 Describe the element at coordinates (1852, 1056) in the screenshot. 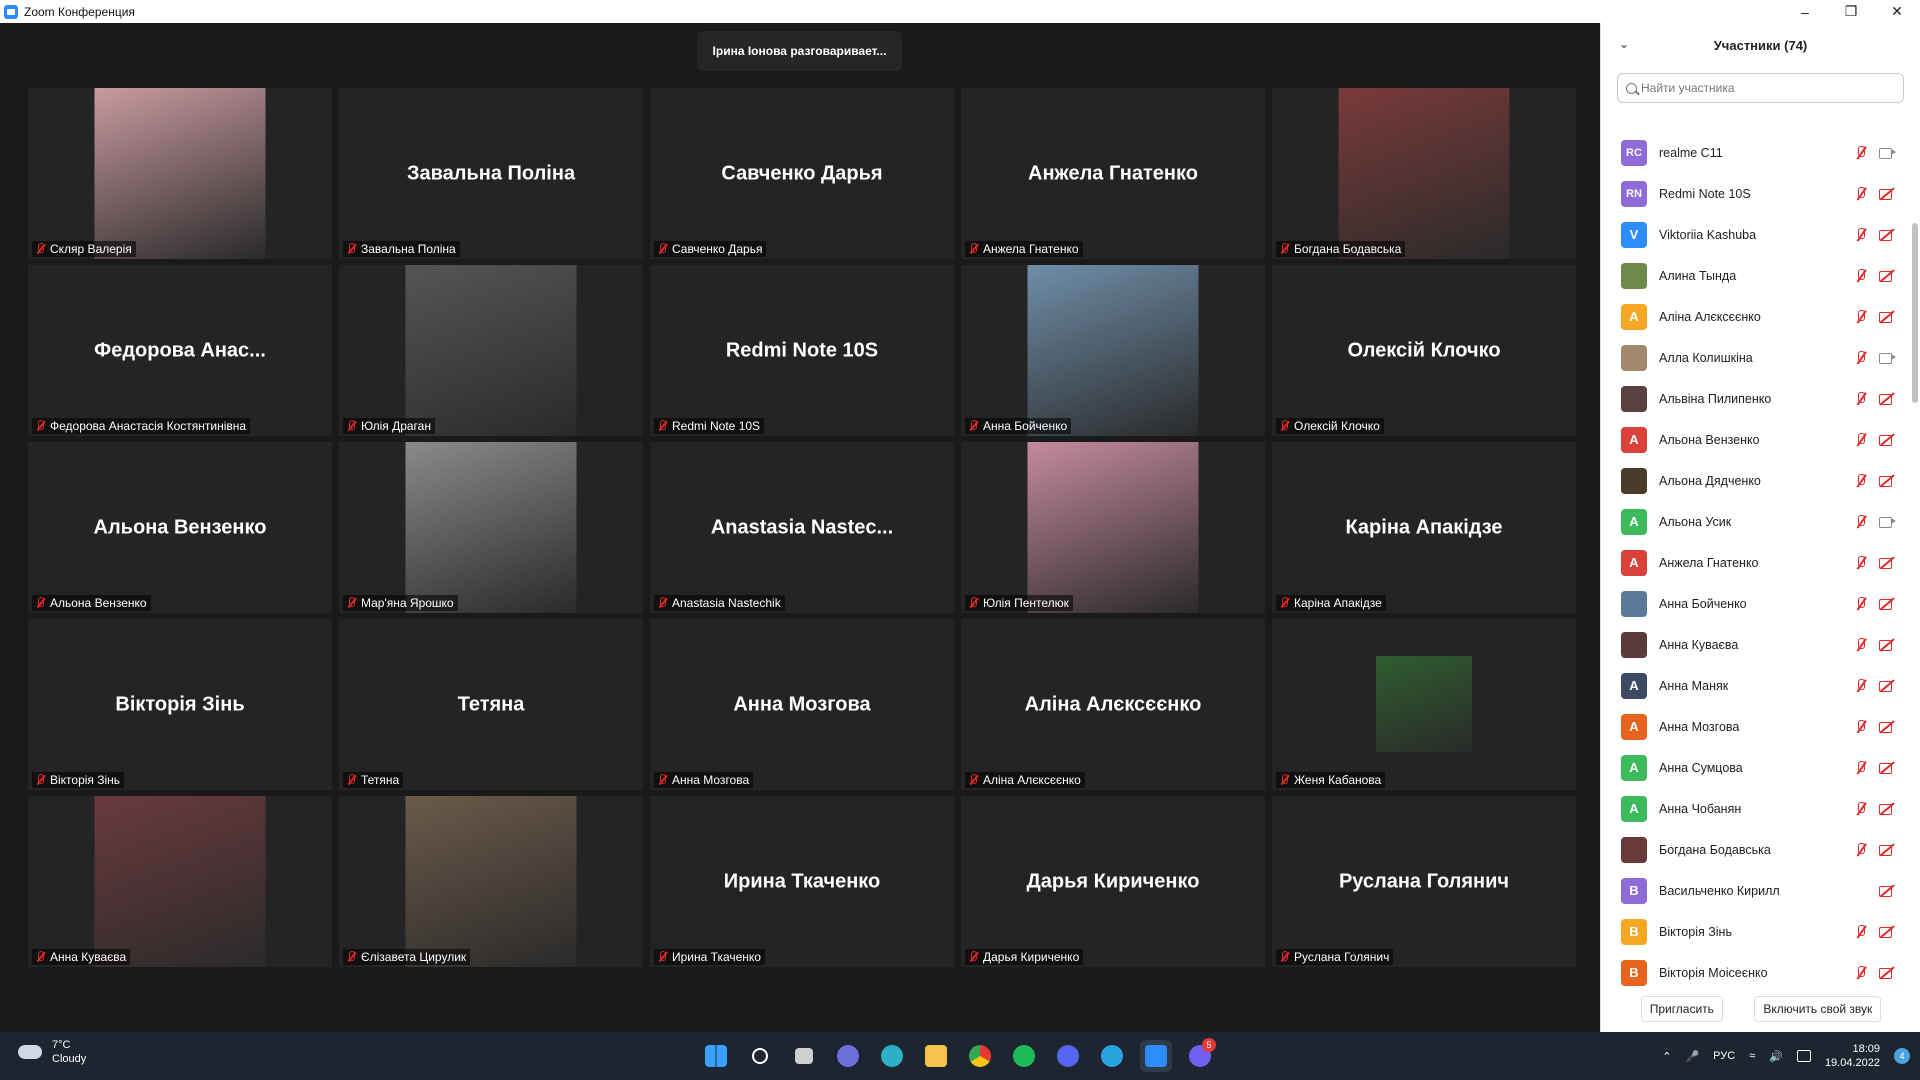

I see `clock: 18:09 19.04.2022` at that location.